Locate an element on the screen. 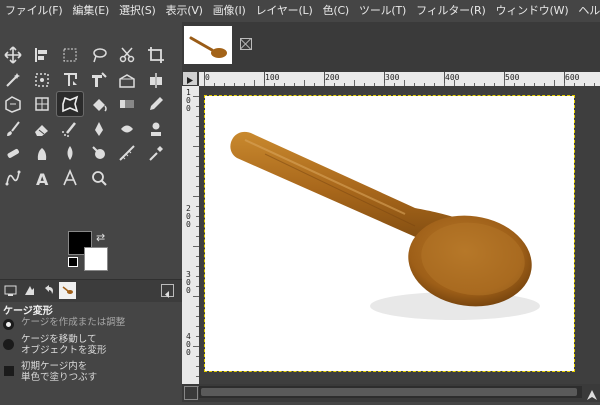 This screenshot has height=405, width=600. fg-bg-color-selector: ⇄ is located at coordinates (89, 251).